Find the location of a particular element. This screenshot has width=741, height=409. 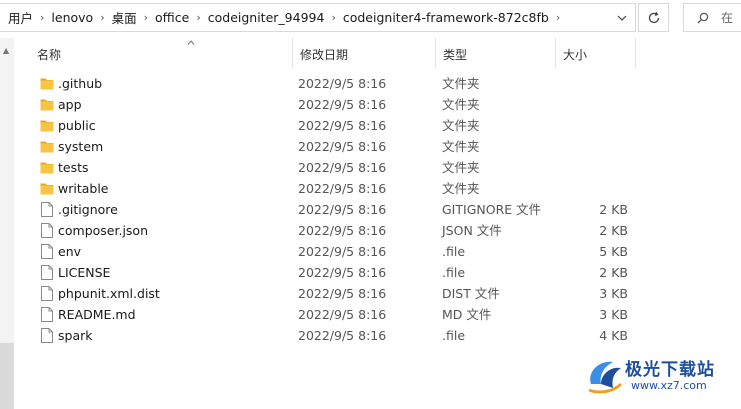

column-header-size-label: 大小 is located at coordinates (575, 54).